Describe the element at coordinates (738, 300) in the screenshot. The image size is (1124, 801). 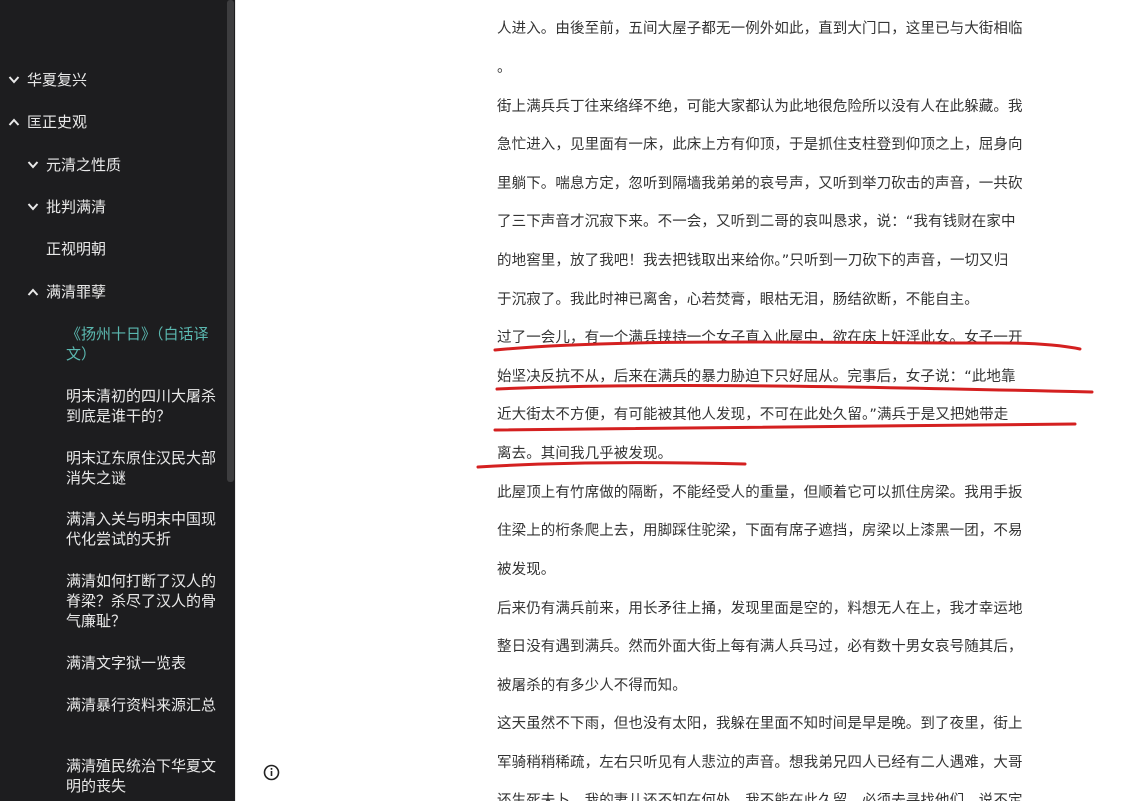
I see `article-line: 于沉寂了。我此时神已离舍，心若焚膏，眼枯无泪，肠结欲断，不能自主。` at that location.